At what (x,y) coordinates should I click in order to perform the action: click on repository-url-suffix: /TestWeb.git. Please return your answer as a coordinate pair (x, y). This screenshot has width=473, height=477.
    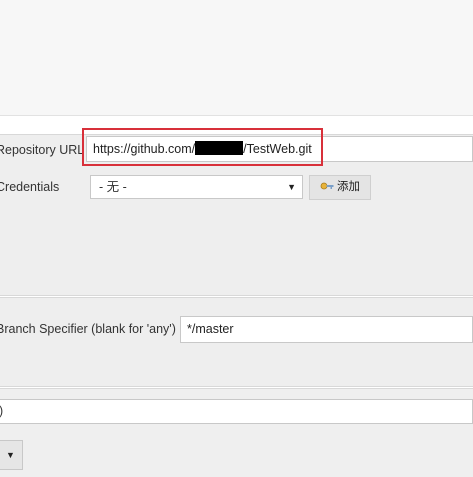
    Looking at the image, I should click on (277, 149).